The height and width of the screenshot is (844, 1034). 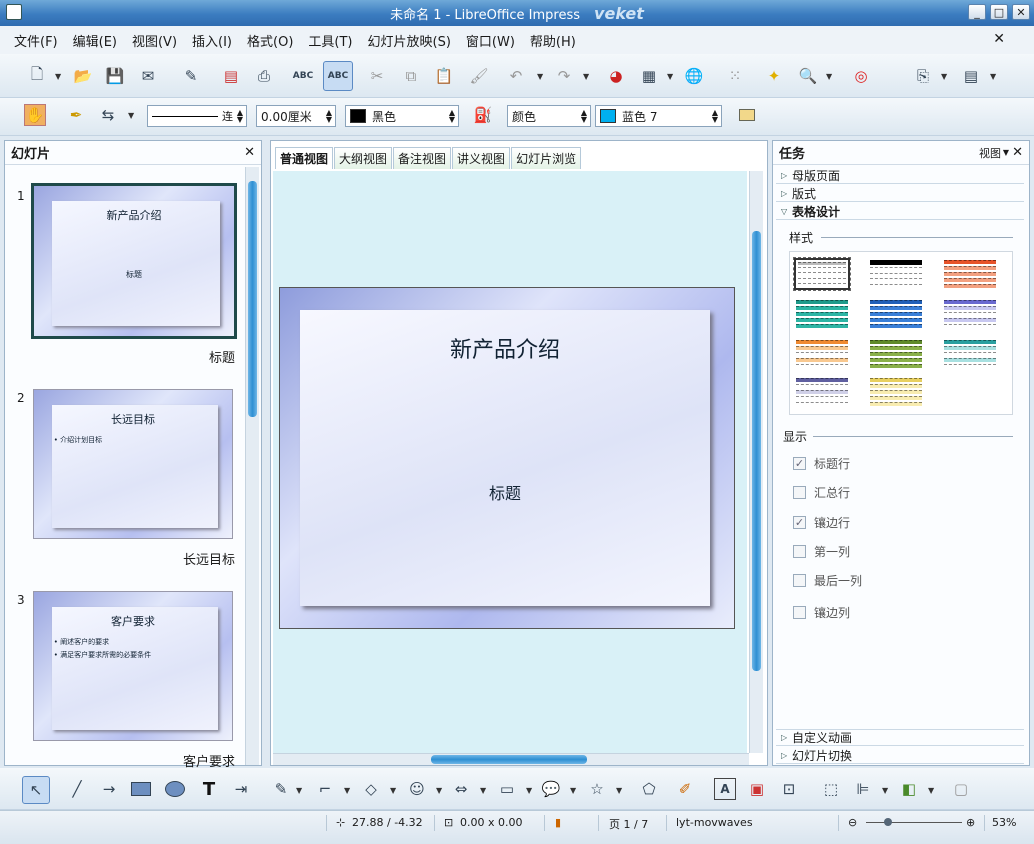 What do you see at coordinates (231, 76) in the screenshot?
I see `export-pdf-icon: ▤` at bounding box center [231, 76].